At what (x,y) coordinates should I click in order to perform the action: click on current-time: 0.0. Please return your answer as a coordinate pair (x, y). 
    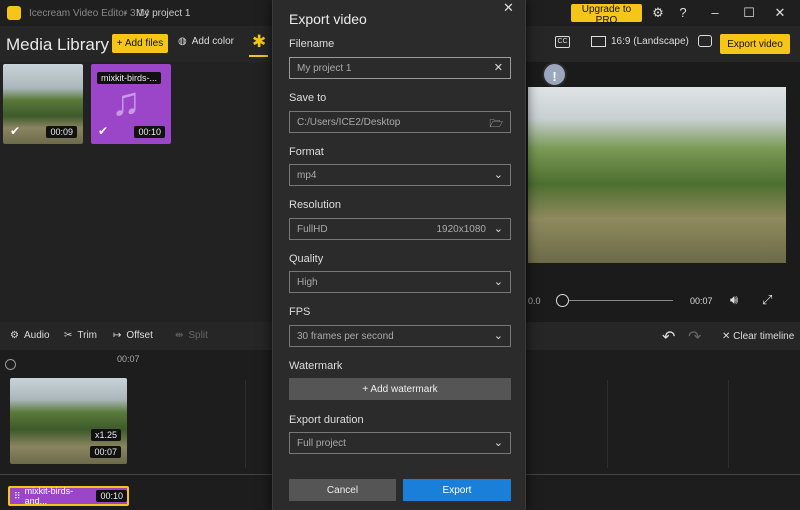
    Looking at the image, I should click on (534, 301).